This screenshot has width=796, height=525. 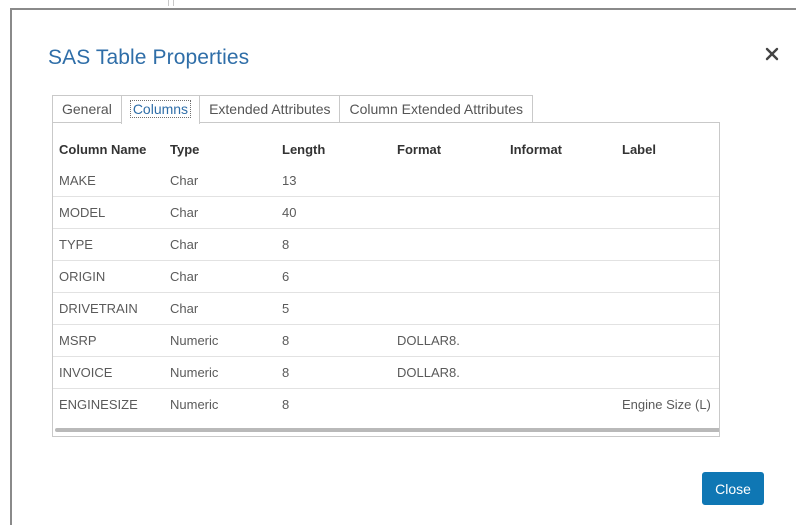 What do you see at coordinates (733, 488) in the screenshot?
I see `close-button: Close` at bounding box center [733, 488].